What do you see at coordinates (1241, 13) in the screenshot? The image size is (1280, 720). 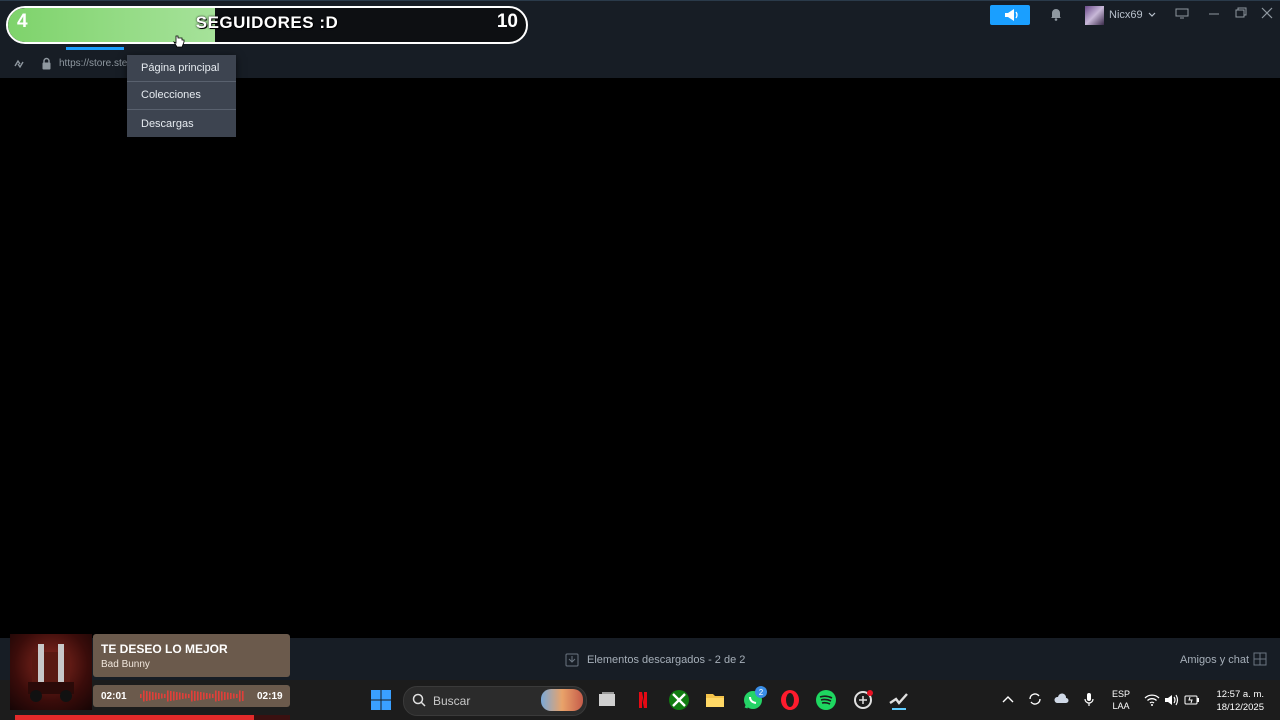 I see `restore-icon` at bounding box center [1241, 13].